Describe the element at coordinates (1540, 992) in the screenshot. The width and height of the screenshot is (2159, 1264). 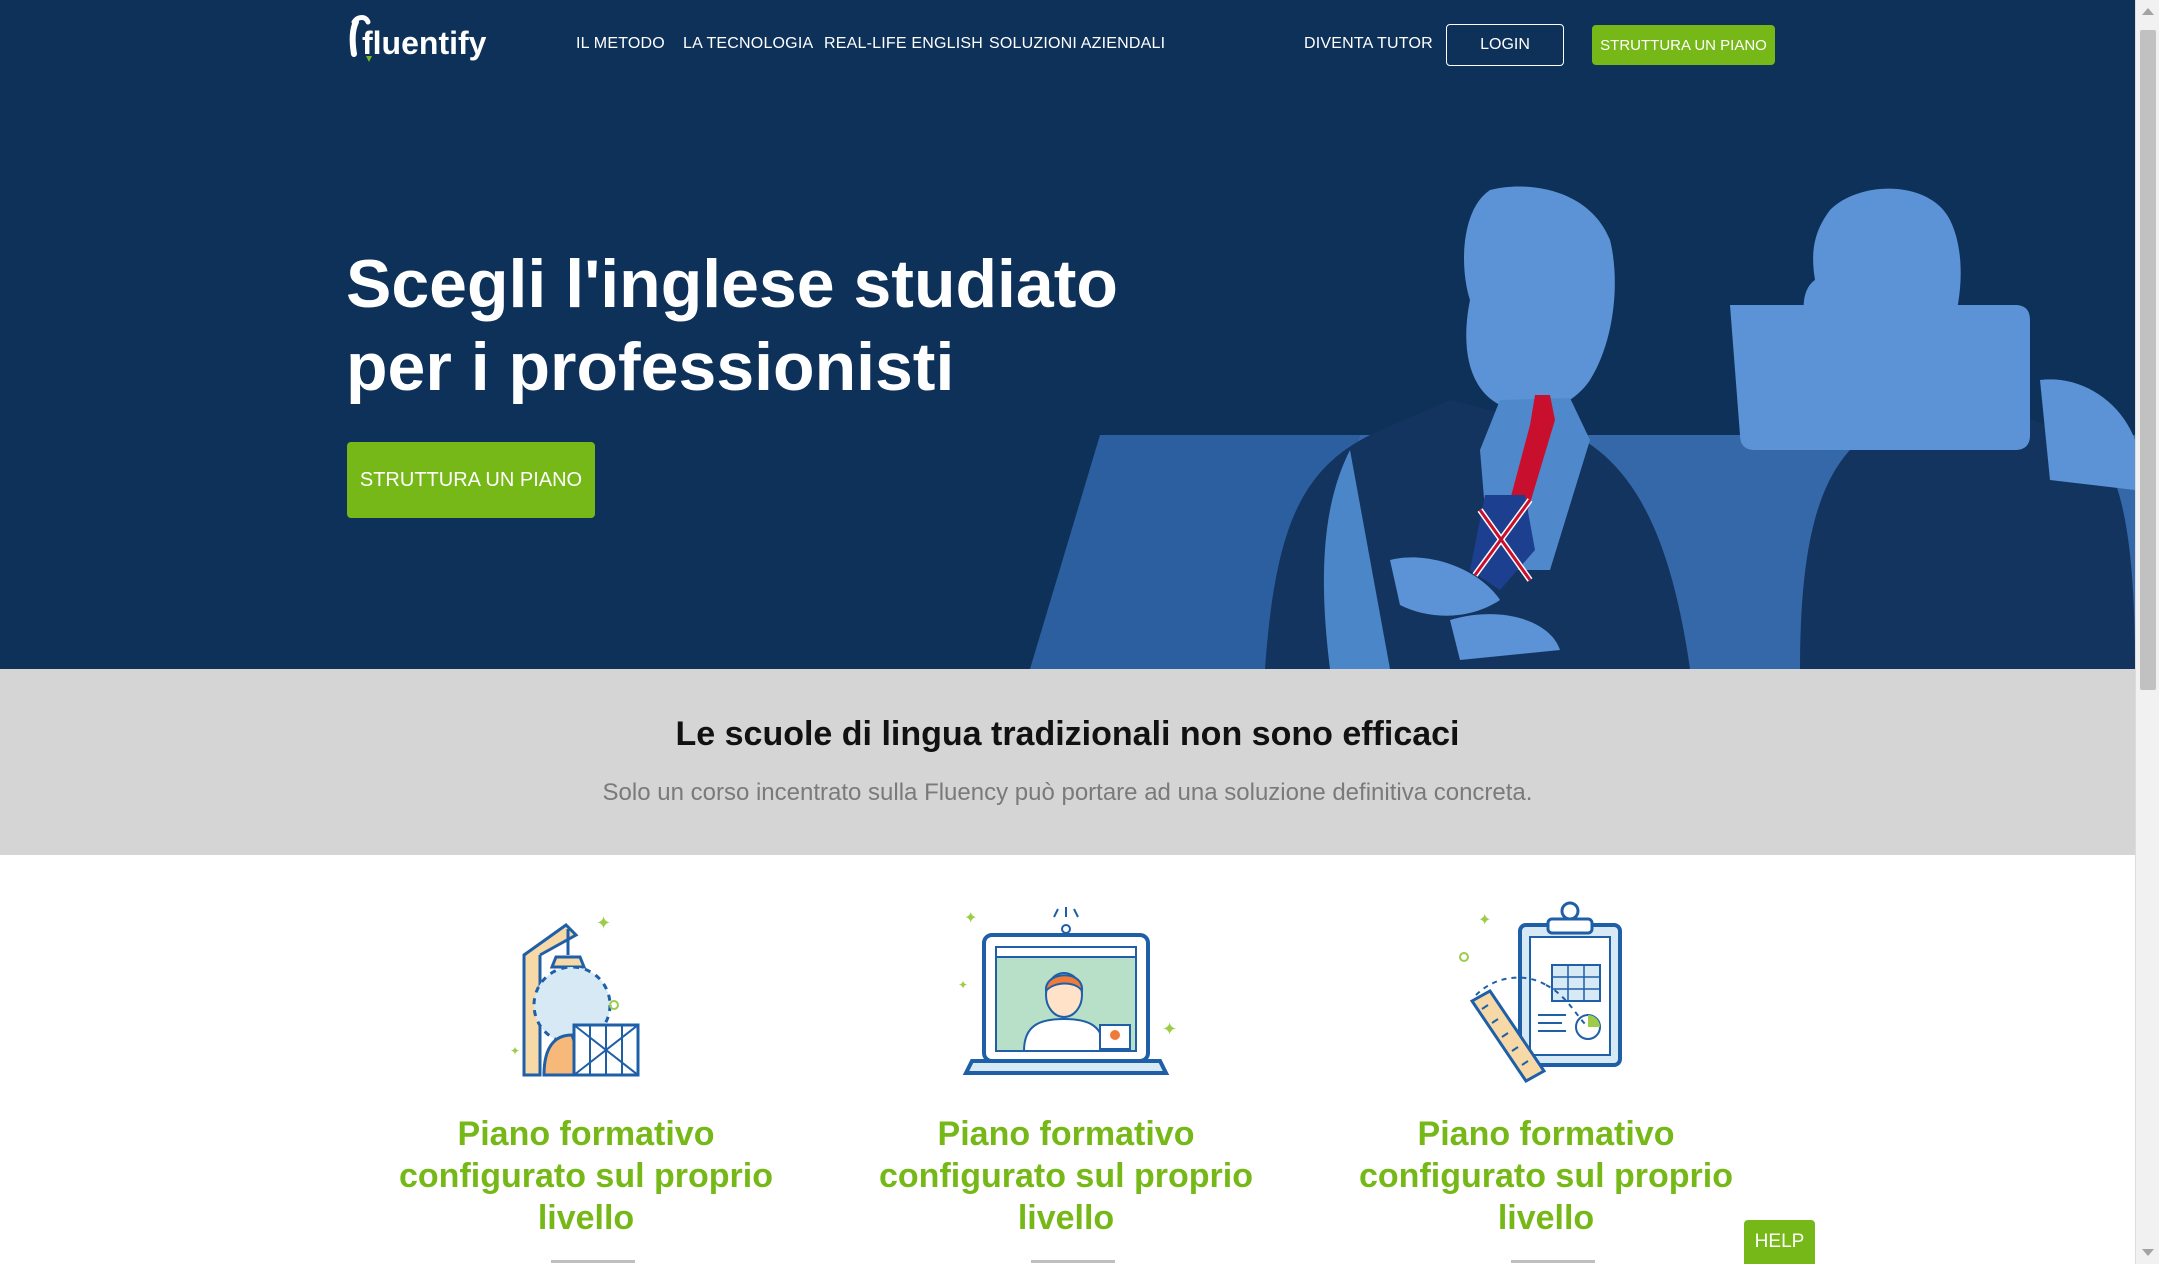
I see `clipboard-ruler-icon: ✦` at that location.